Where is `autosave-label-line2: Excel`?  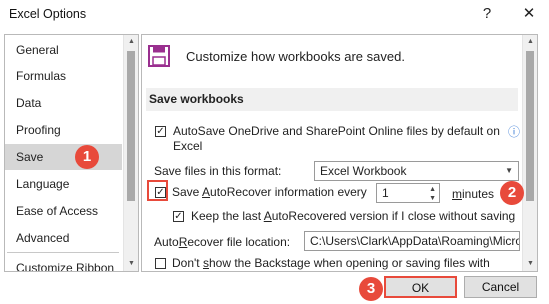 autosave-label-line2: Excel is located at coordinates (188, 146).